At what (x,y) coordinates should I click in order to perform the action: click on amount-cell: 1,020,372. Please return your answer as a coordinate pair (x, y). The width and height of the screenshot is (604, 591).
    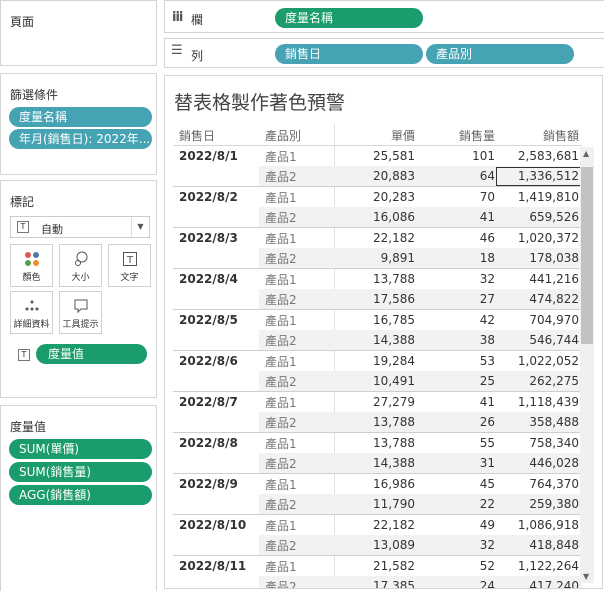
    Looking at the image, I should click on (538, 238).